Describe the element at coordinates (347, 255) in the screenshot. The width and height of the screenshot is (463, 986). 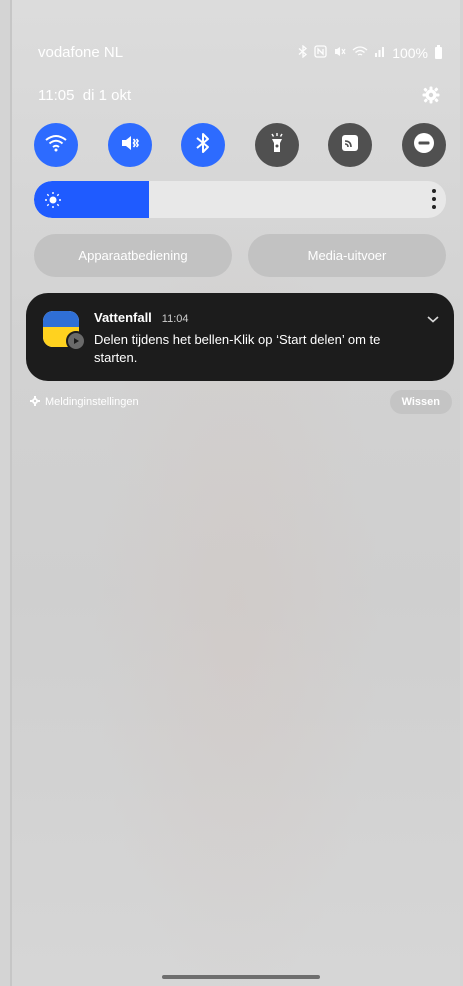
I see `media-output-button: Media-uitvoer` at that location.